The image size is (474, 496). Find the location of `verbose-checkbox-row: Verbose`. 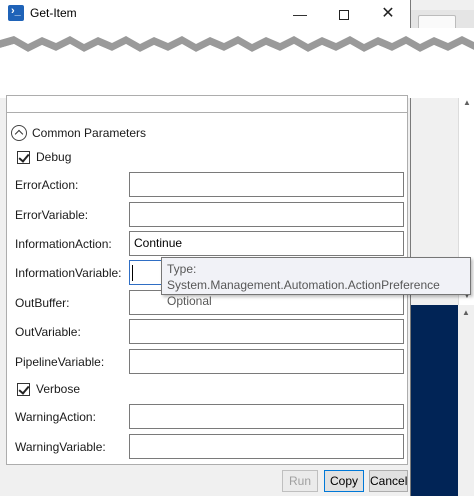

verbose-checkbox-row: Verbose is located at coordinates (48, 389).